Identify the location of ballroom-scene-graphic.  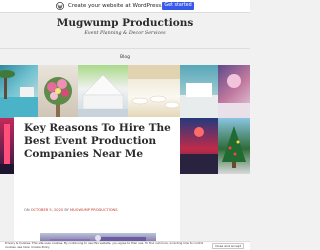
(199, 150).